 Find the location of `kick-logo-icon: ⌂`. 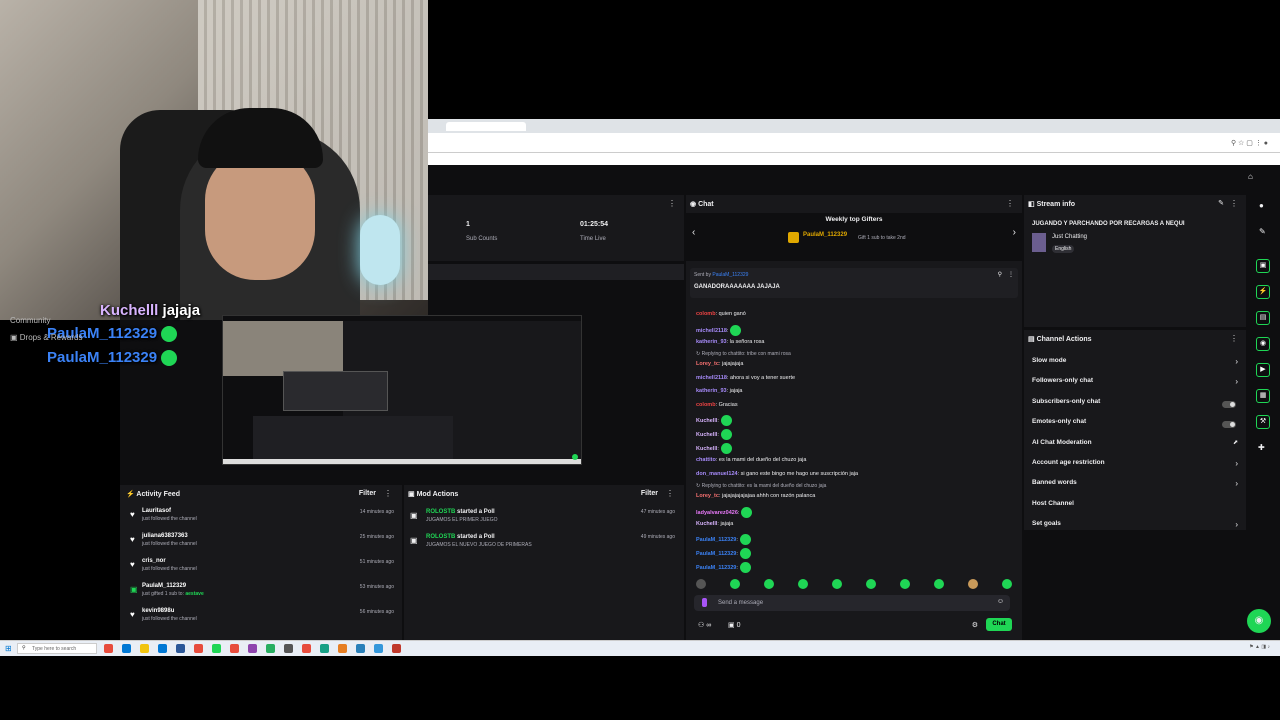

kick-logo-icon: ⌂ is located at coordinates (1254, 178).